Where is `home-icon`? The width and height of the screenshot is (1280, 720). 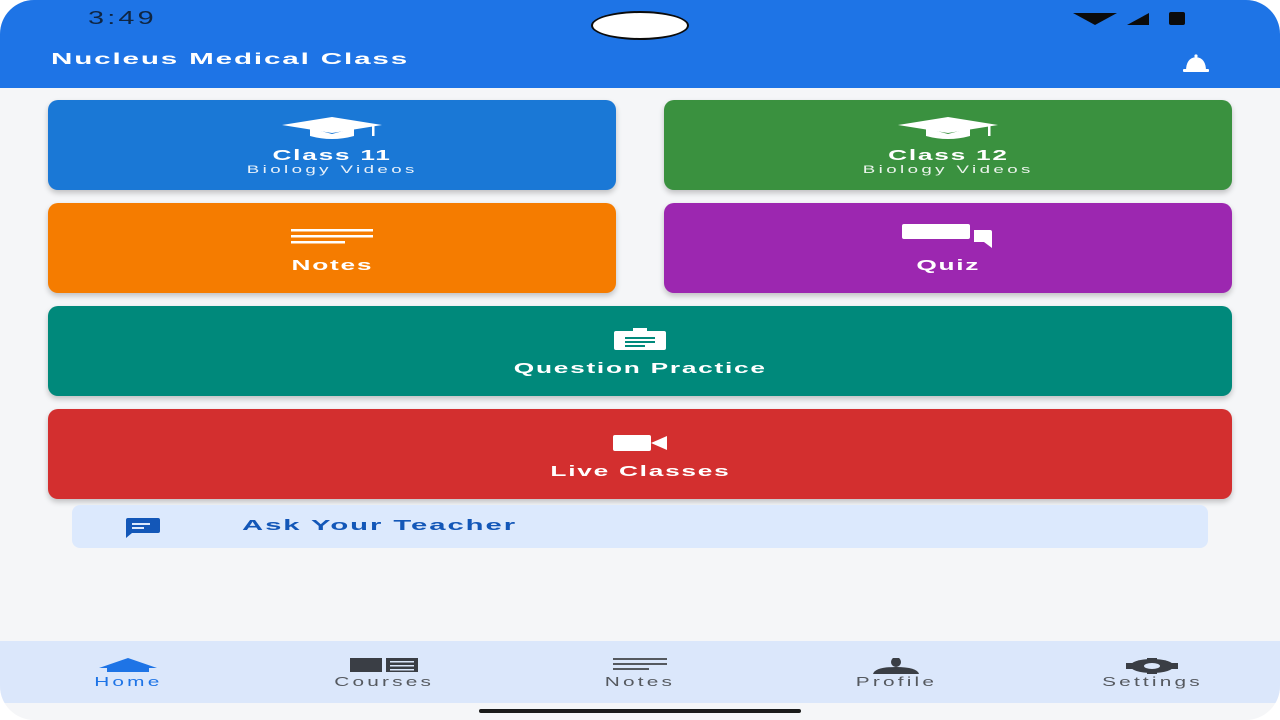 home-icon is located at coordinates (128, 665).